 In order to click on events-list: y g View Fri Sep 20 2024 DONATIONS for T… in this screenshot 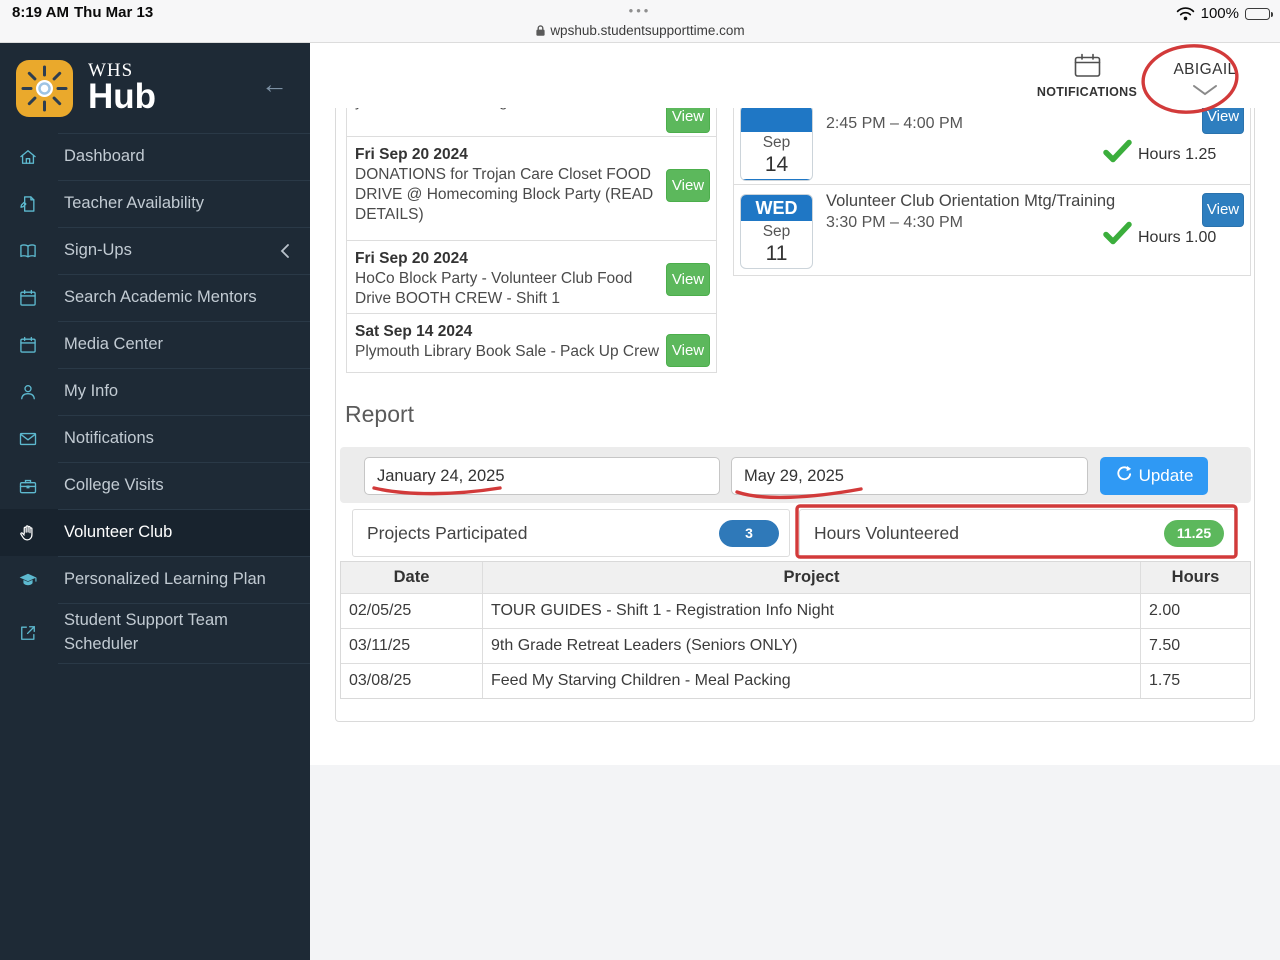, I will do `click(531, 240)`.